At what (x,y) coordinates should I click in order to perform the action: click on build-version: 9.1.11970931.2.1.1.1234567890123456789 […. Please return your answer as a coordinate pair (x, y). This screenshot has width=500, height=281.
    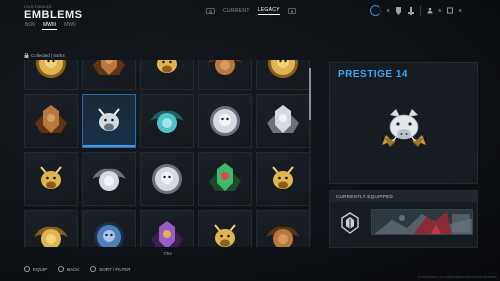
    Looking at the image, I should click on (457, 277).